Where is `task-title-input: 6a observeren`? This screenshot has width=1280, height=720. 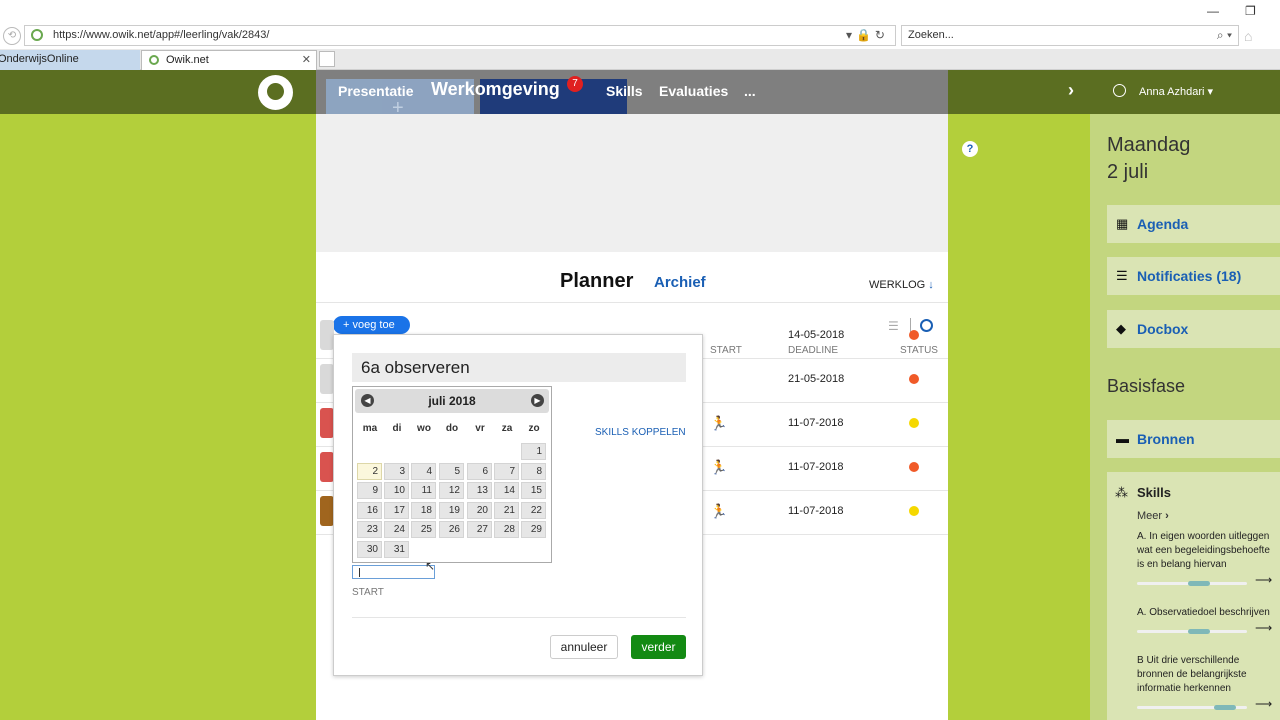 task-title-input: 6a observeren is located at coordinates (519, 367).